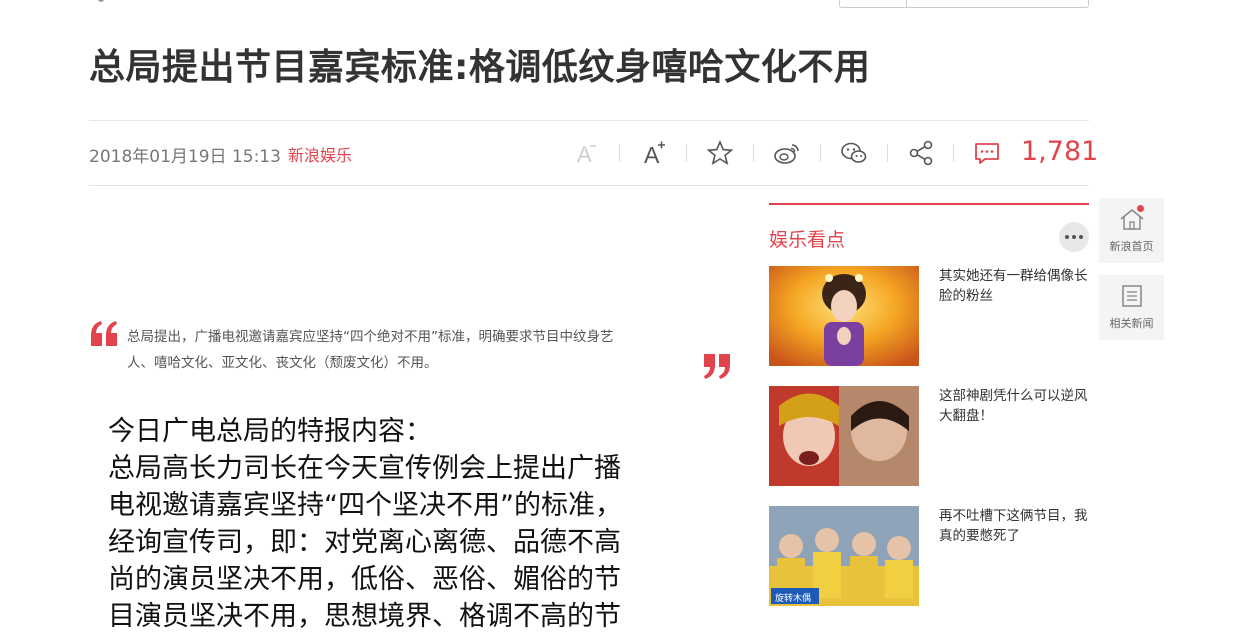  Describe the element at coordinates (1013, 286) in the screenshot. I see `news-title: 其实她还有一群给偶像长脸的粉丝` at that location.